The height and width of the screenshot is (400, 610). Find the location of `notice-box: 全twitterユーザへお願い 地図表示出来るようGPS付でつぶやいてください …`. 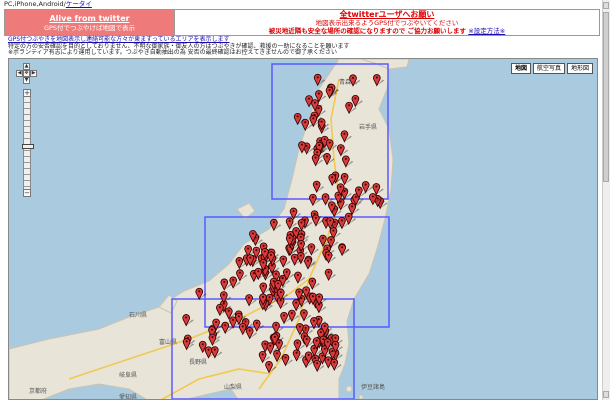

notice-box: 全twitterユーザへお願い 地図表示出来るようGPS付でつぶやいてください … is located at coordinates (387, 22).